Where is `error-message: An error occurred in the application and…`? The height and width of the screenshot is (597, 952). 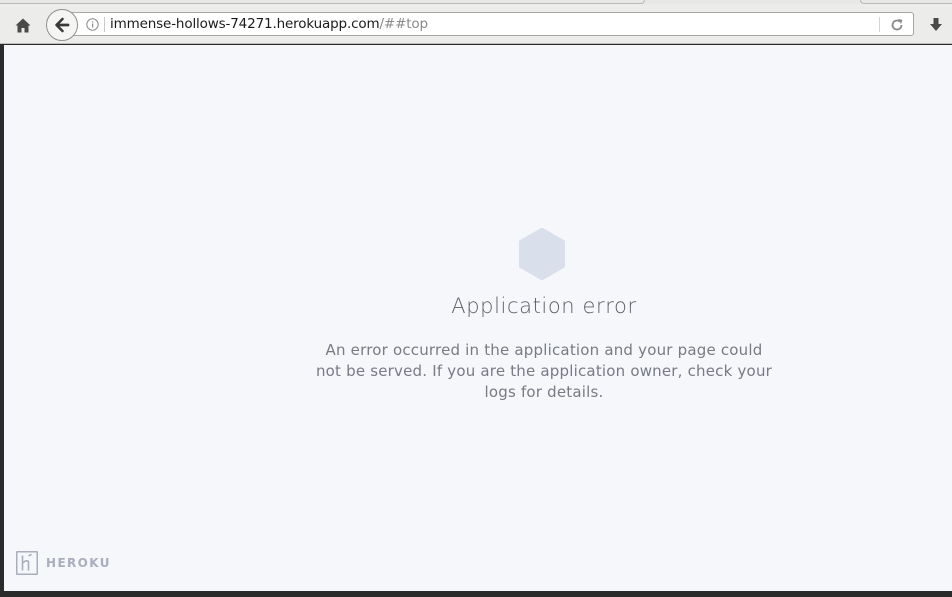 error-message: An error occurred in the application and… is located at coordinates (544, 371).